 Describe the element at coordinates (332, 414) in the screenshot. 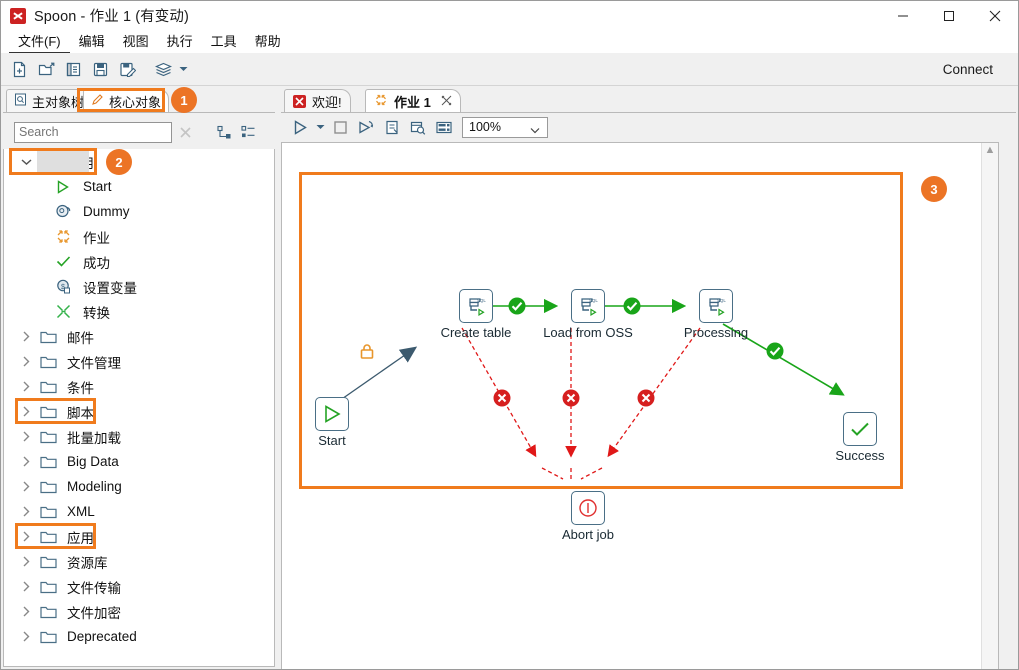

I see `start-triangle-icon` at that location.